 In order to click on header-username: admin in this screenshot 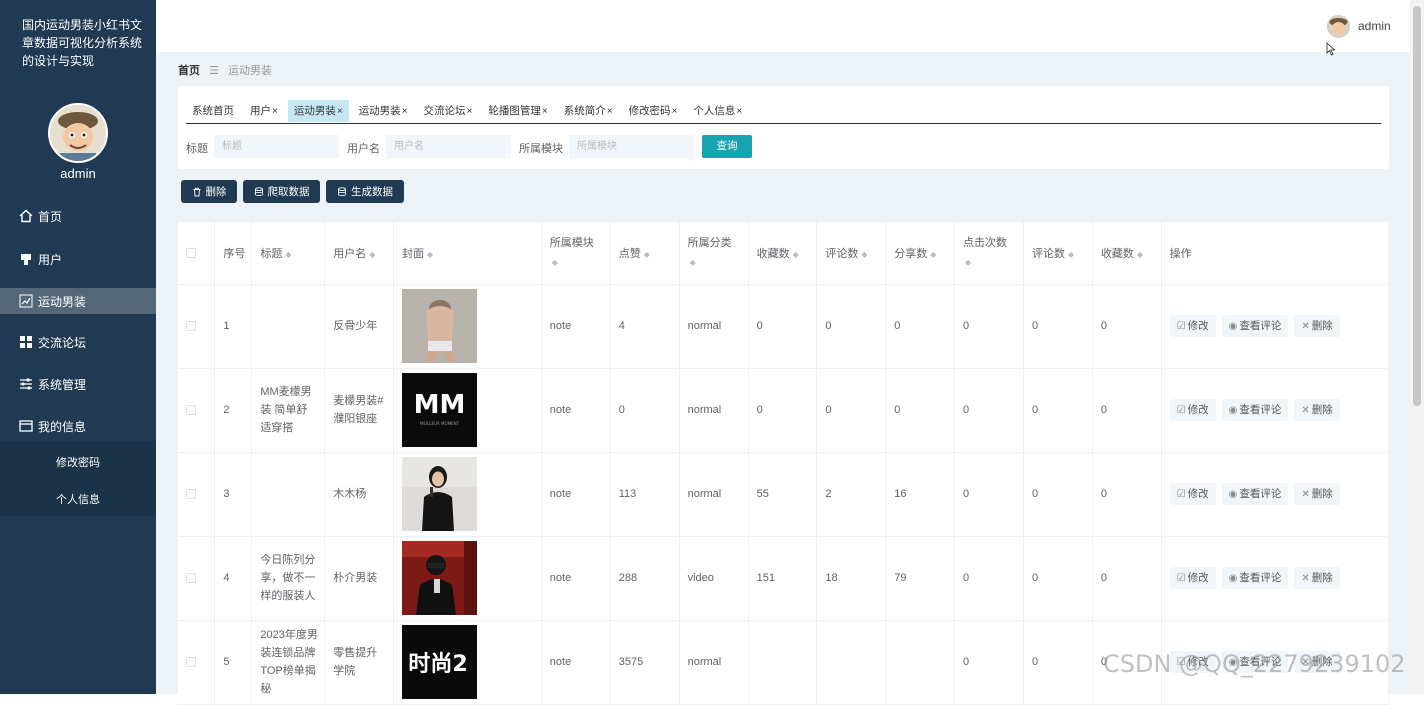, I will do `click(1374, 26)`.